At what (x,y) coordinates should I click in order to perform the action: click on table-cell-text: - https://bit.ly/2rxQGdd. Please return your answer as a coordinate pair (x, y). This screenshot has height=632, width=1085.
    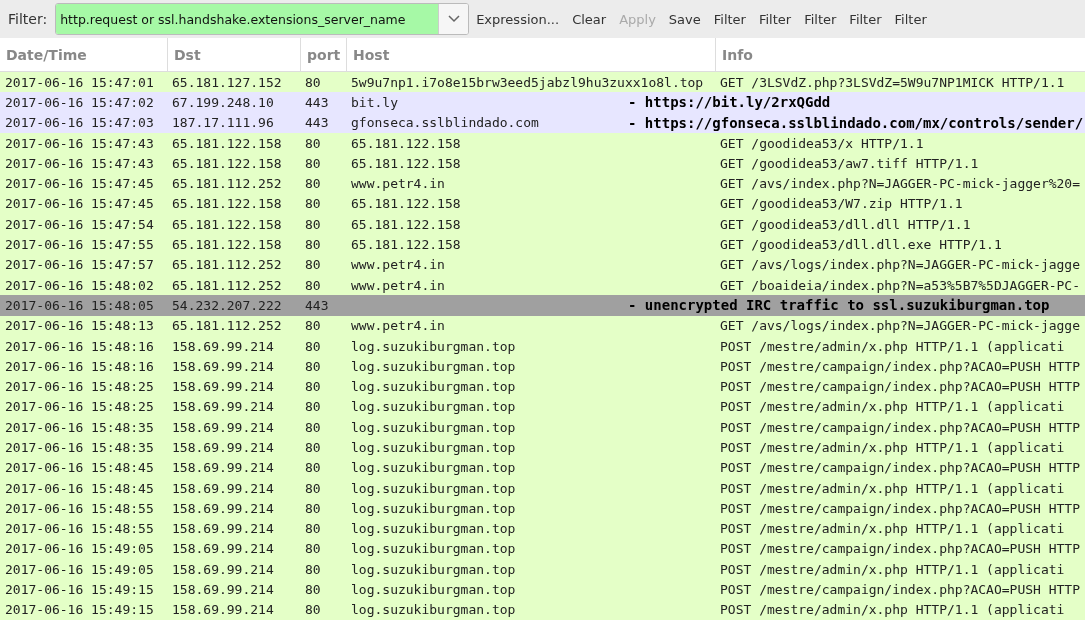
    Looking at the image, I should click on (729, 102).